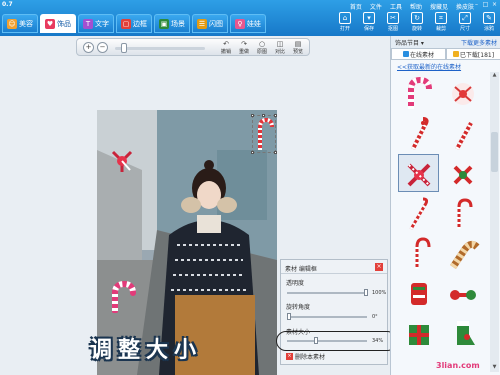 The height and width of the screenshot is (375, 500). Describe the element at coordinates (125, 297) in the screenshot. I see `candy-cane-sticker` at that location.